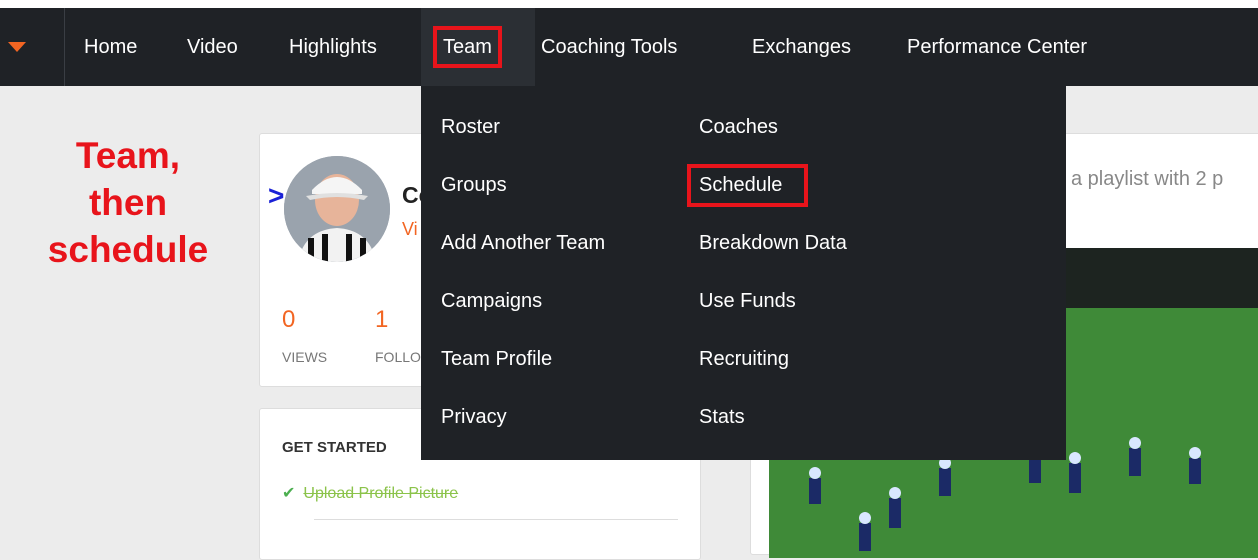 The height and width of the screenshot is (560, 1258). I want to click on nav-highlights: Highlights, so click(333, 47).